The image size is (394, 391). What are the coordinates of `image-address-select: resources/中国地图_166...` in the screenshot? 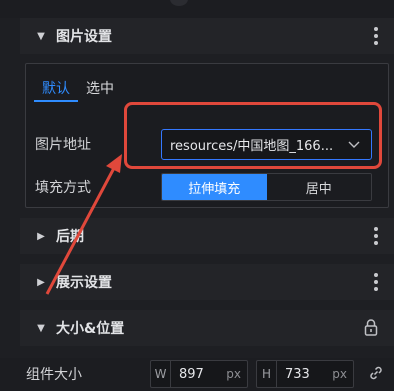 It's located at (266, 144).